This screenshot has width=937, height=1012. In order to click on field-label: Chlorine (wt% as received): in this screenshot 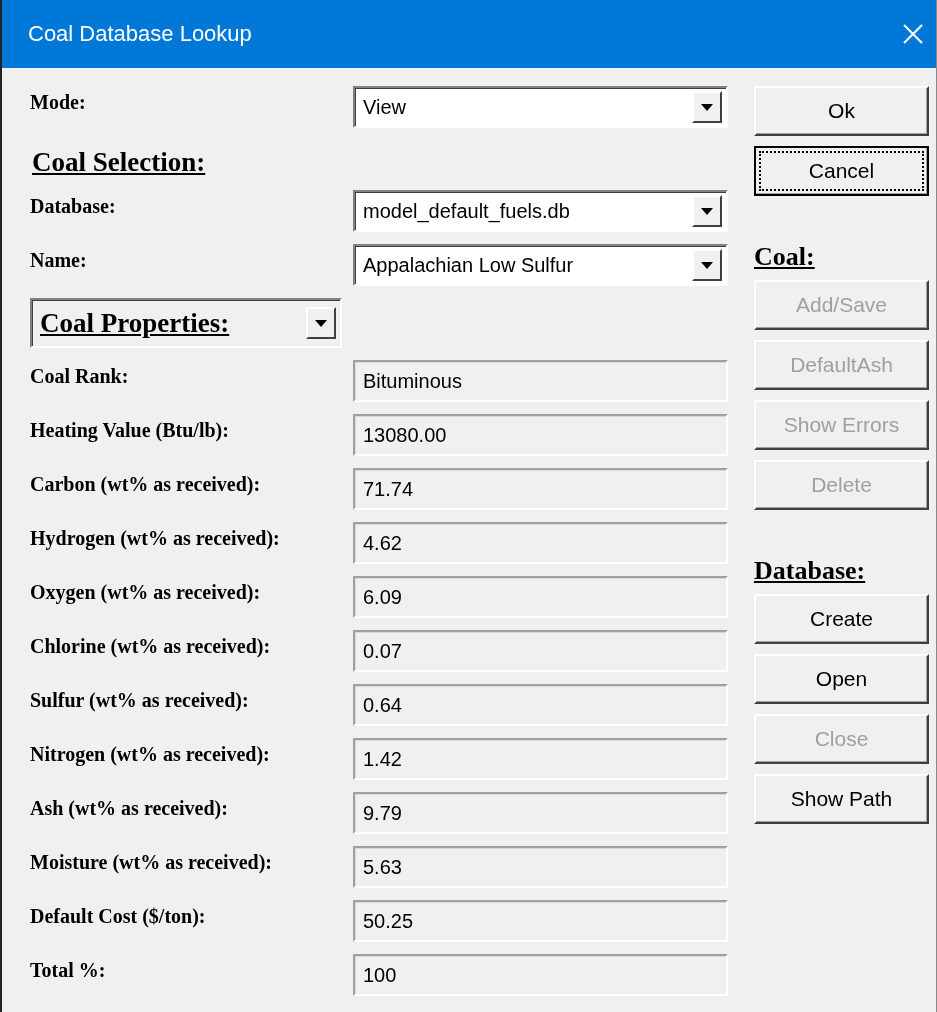, I will do `click(151, 646)`.